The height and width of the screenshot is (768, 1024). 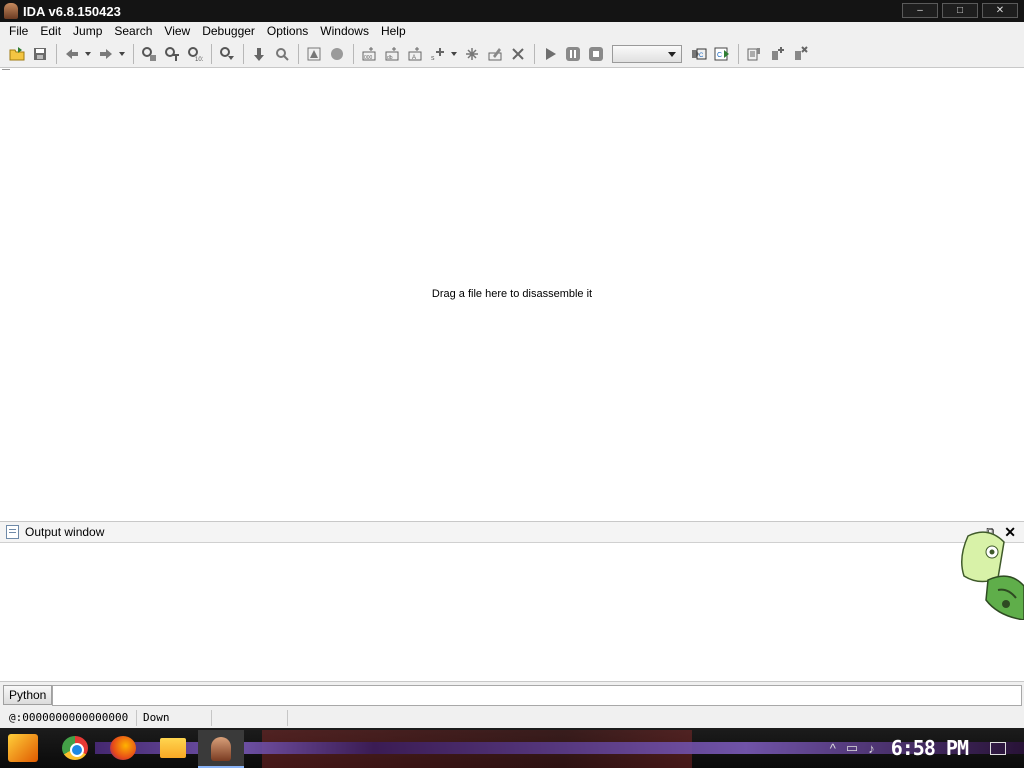 I want to click on make-code-icon: 000, so click(x=369, y=54).